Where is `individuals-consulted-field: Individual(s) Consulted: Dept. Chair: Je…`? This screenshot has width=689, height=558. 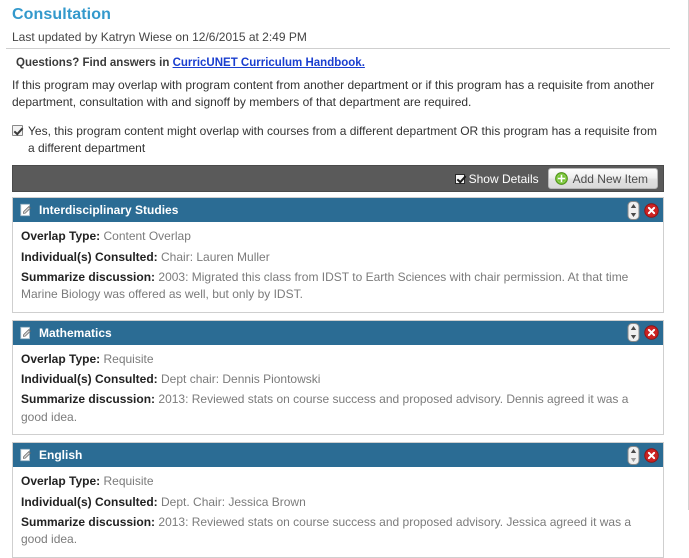 individuals-consulted-field: Individual(s) Consulted: Dept. Chair: Je… is located at coordinates (338, 502).